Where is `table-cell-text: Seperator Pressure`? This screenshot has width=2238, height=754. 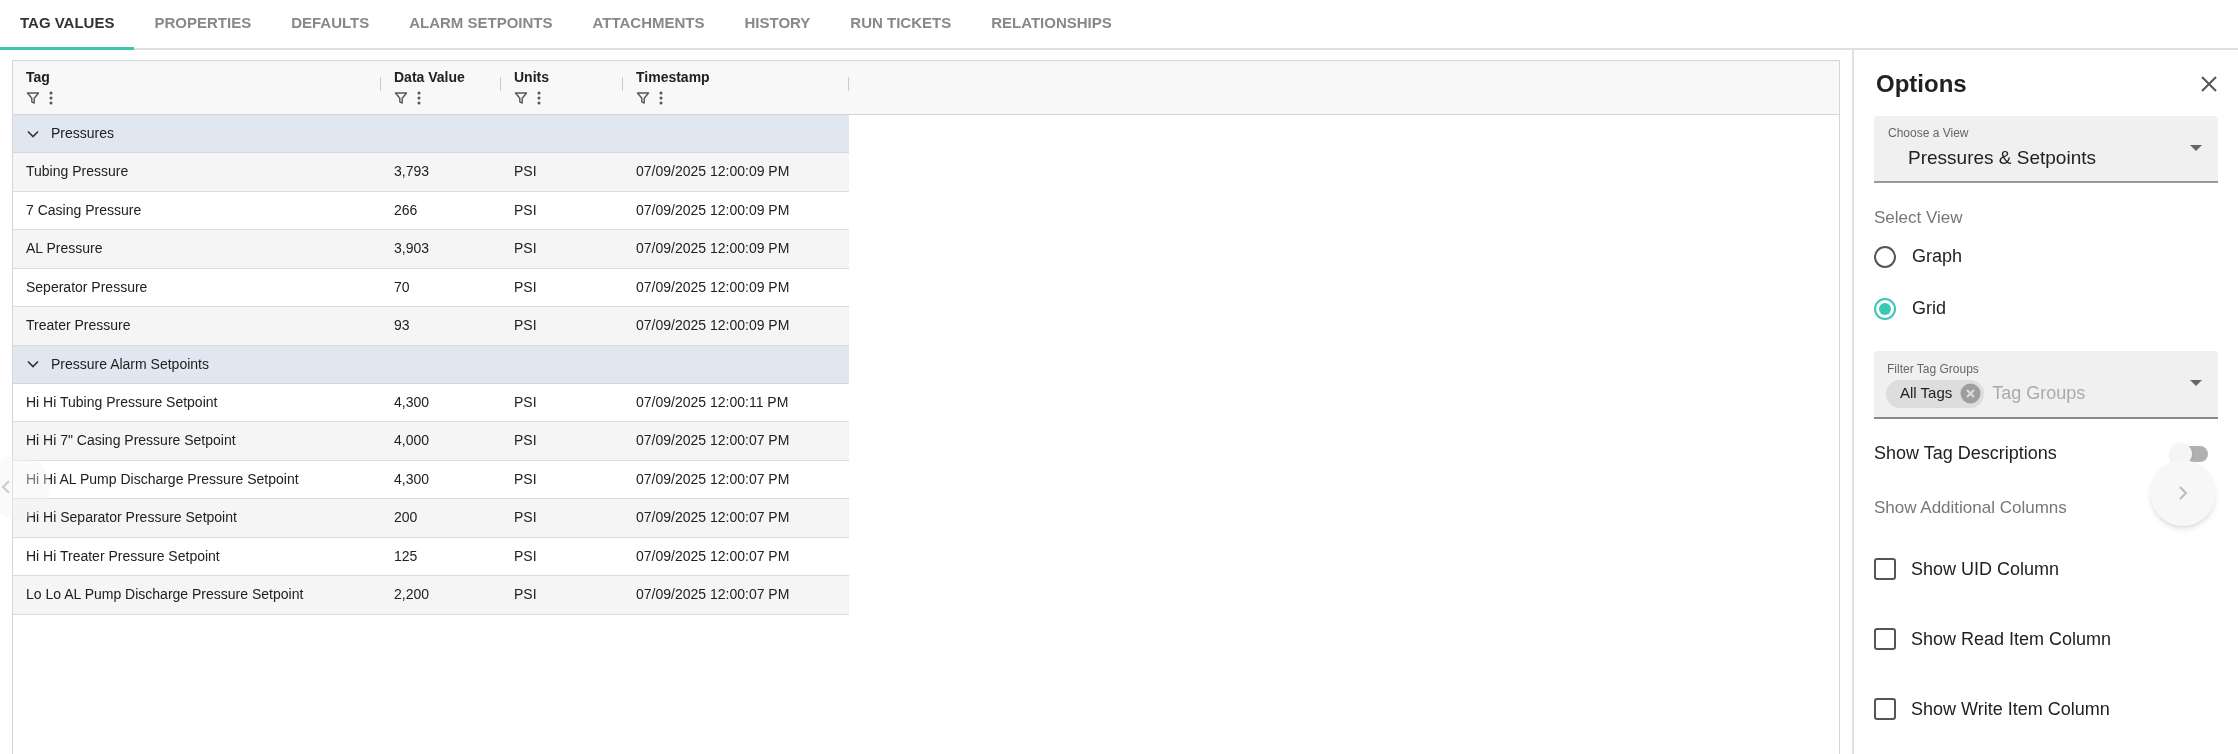 table-cell-text: Seperator Pressure is located at coordinates (87, 287).